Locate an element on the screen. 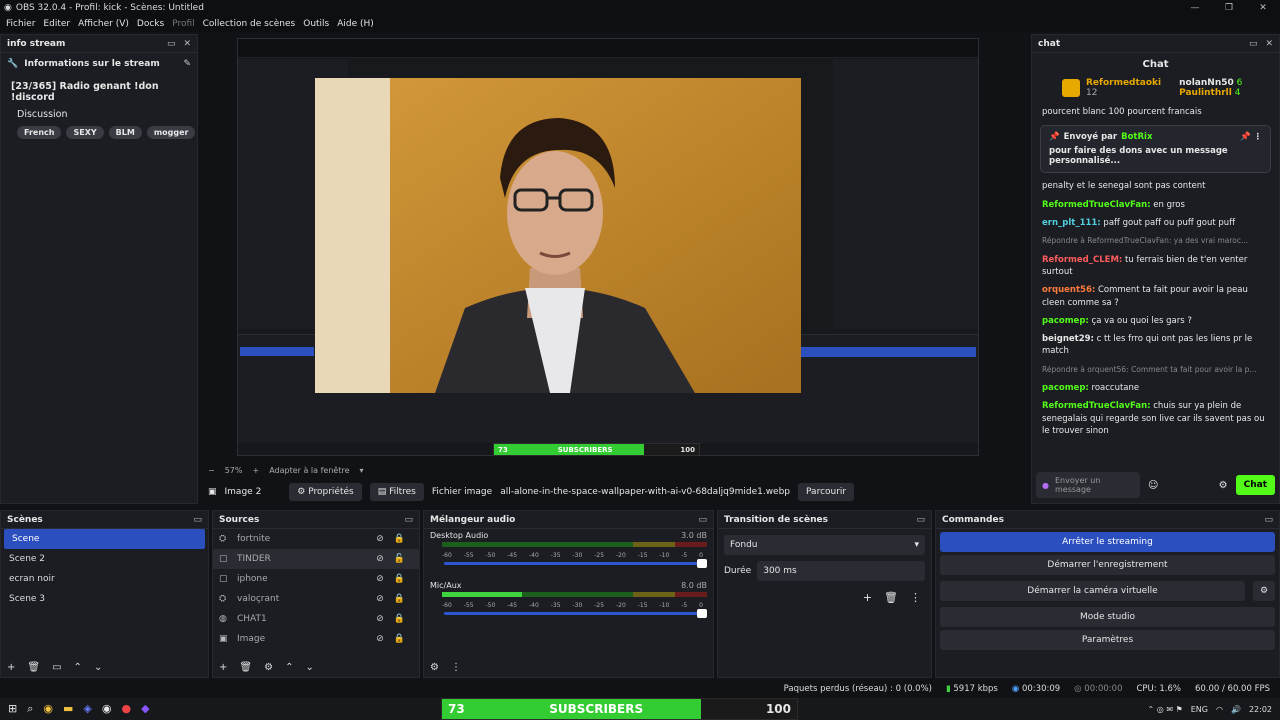  chat-username: beignet29: is located at coordinates (1068, 339).